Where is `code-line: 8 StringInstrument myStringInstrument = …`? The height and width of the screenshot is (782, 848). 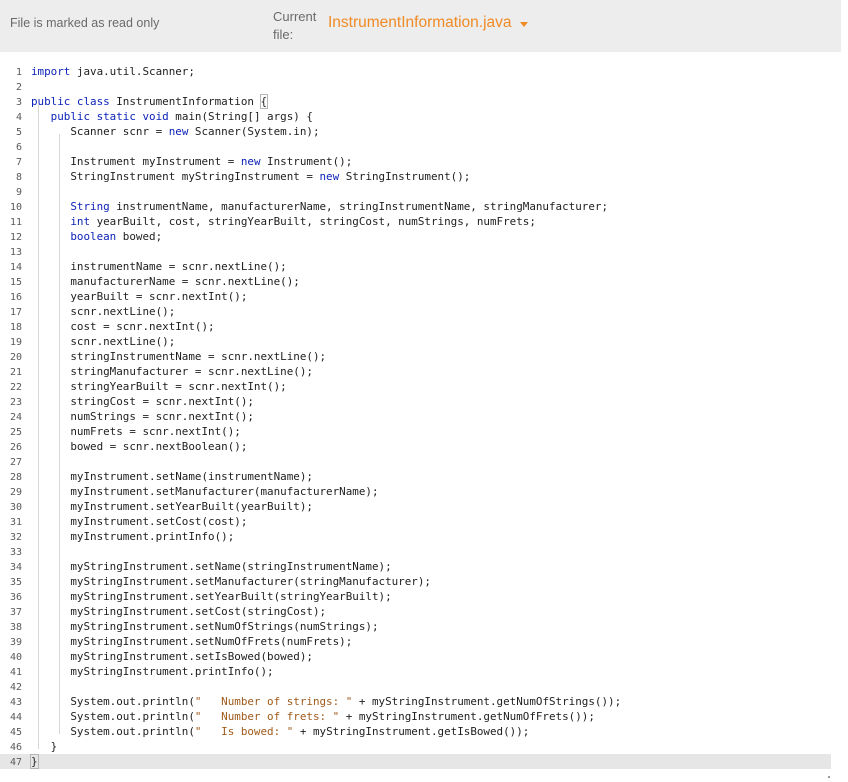
code-line: 8 StringInstrument myStringInstrument = … is located at coordinates (415, 176).